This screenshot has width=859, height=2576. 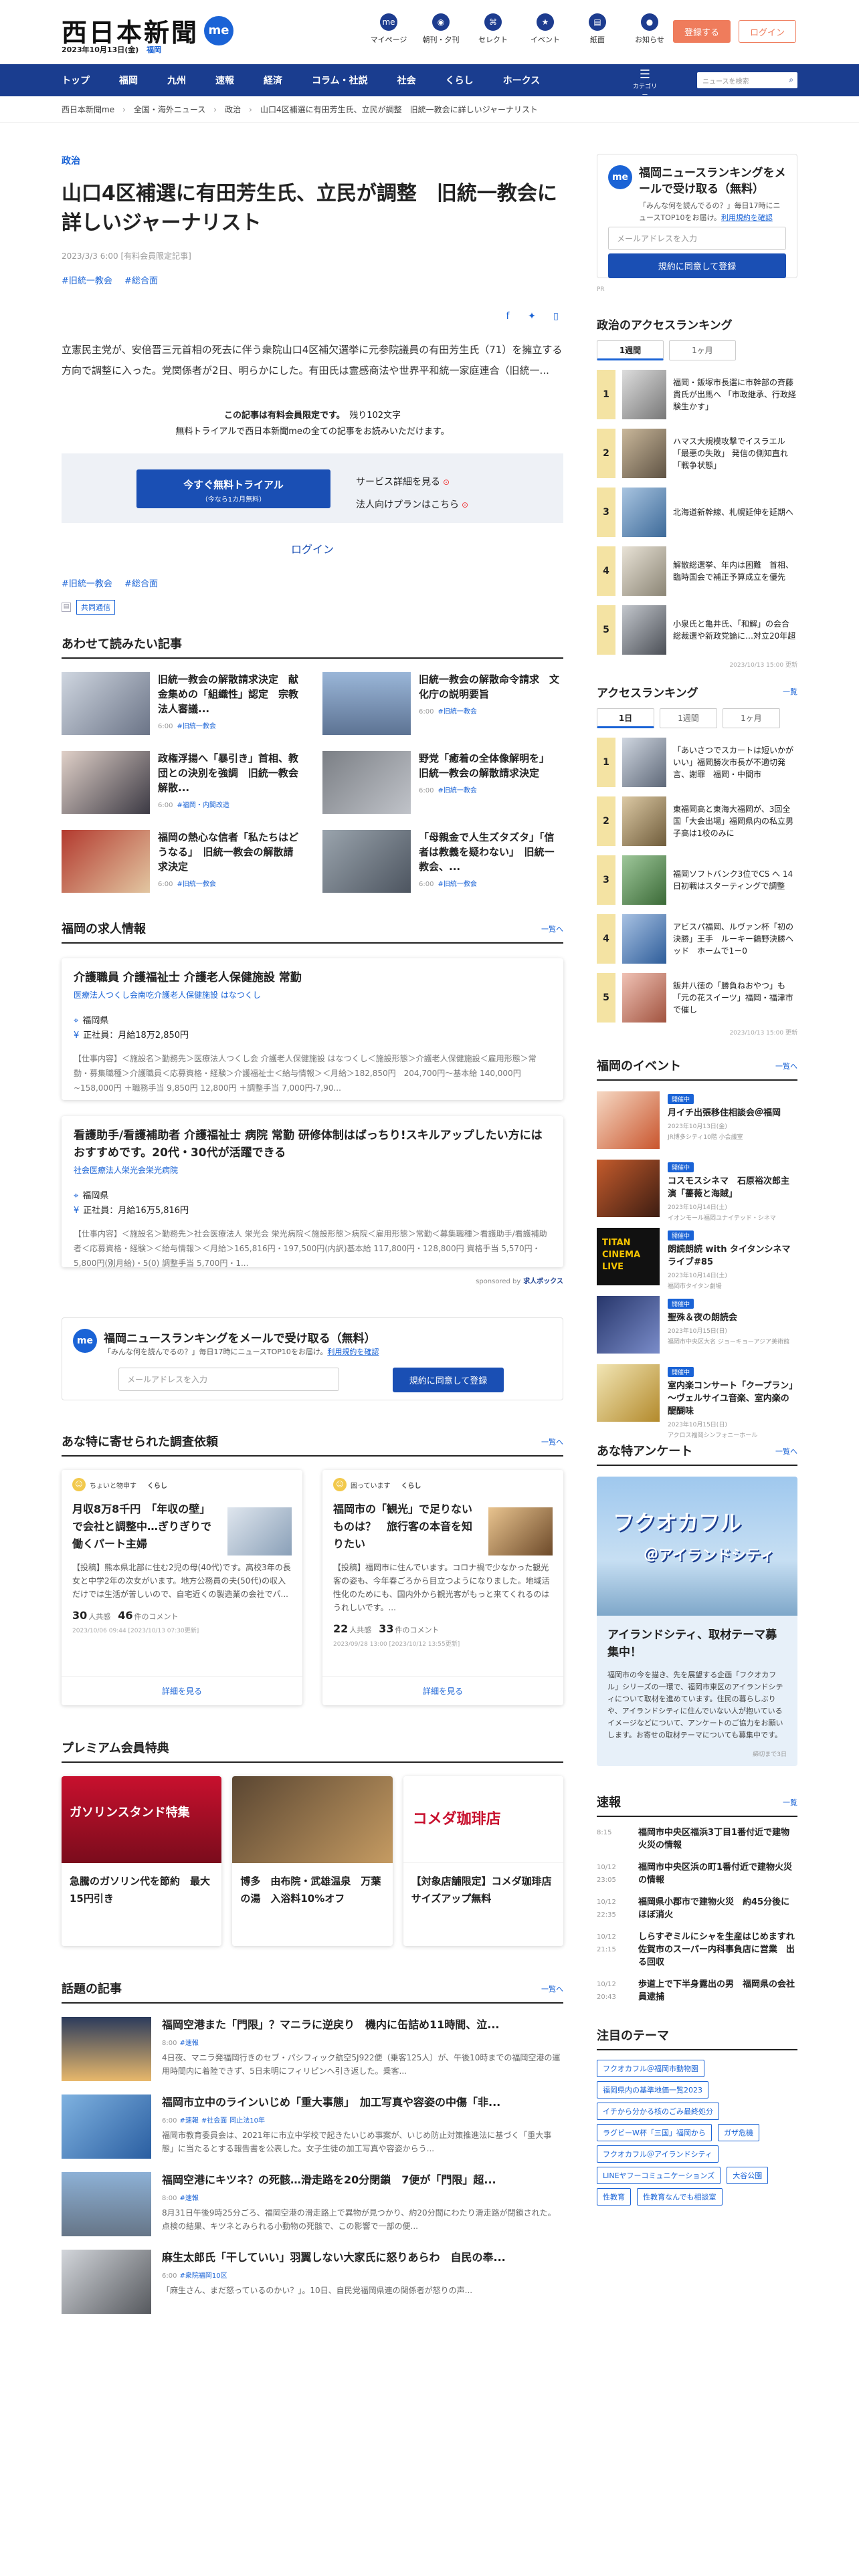 I want to click on gnav-hawks: ホークス, so click(x=522, y=80).